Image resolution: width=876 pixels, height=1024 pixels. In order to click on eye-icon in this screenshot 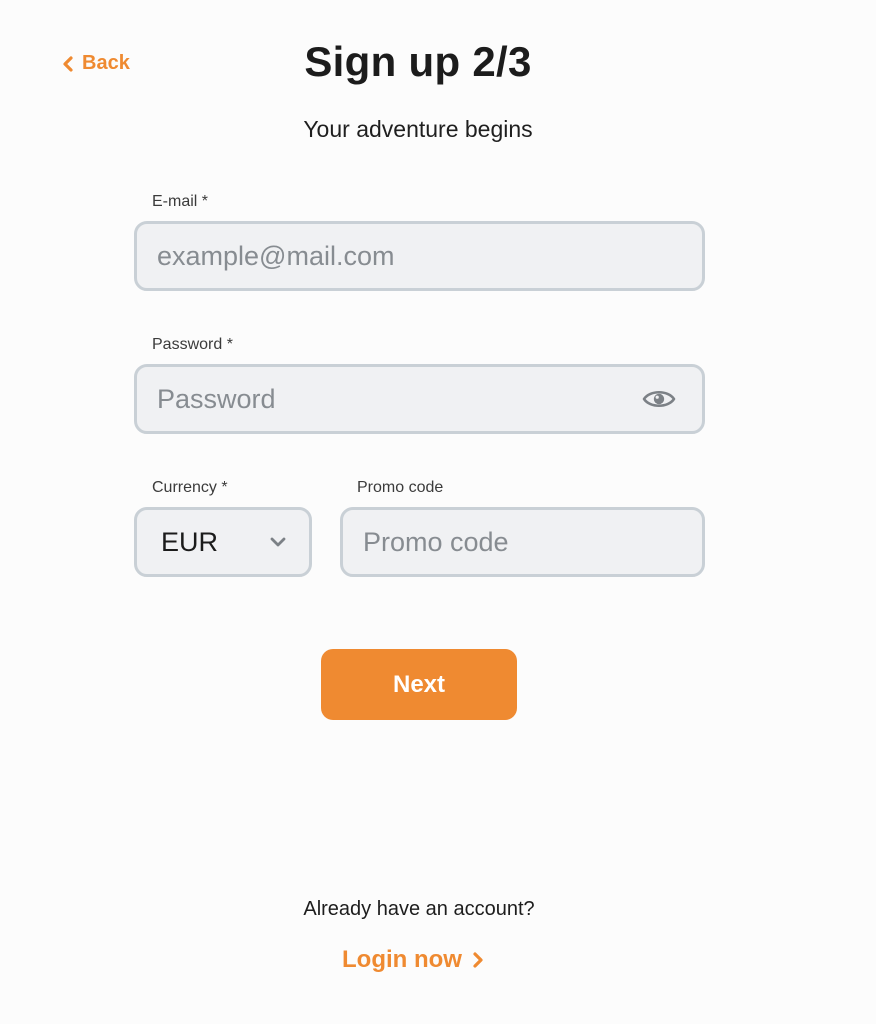, I will do `click(659, 399)`.